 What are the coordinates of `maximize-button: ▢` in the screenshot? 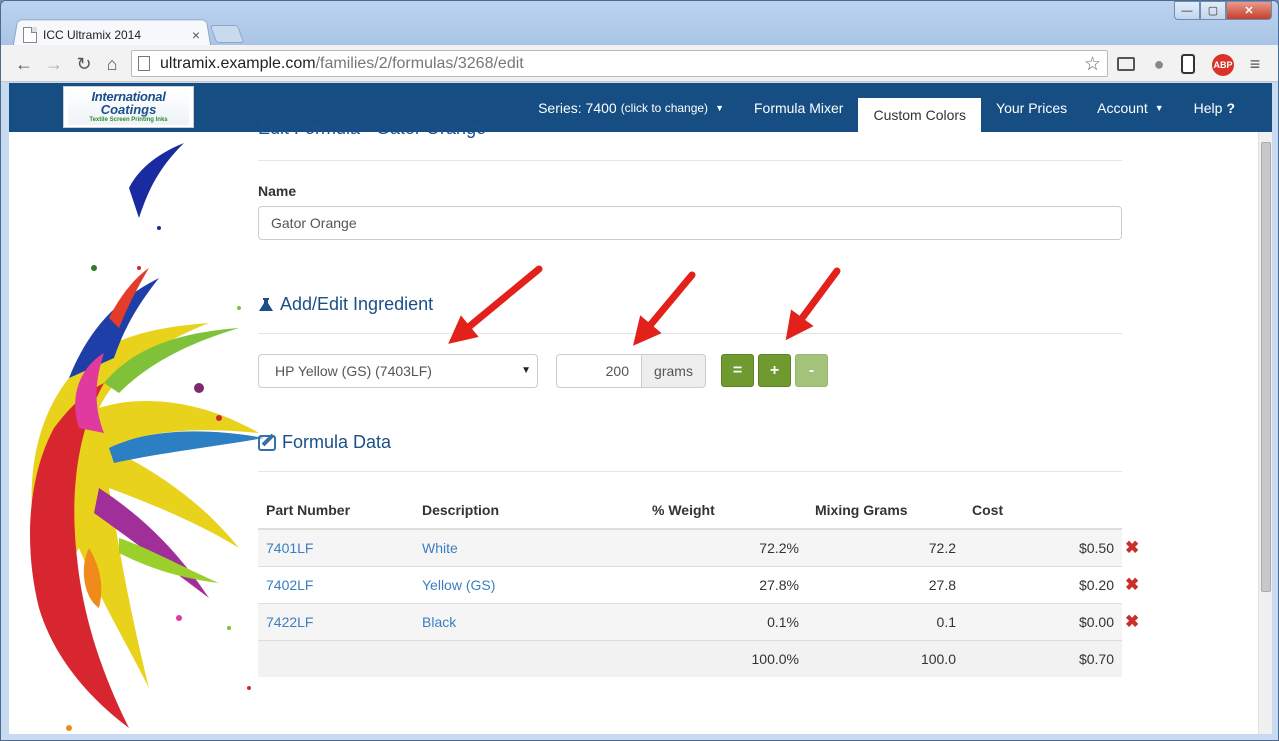 It's located at (1213, 10).